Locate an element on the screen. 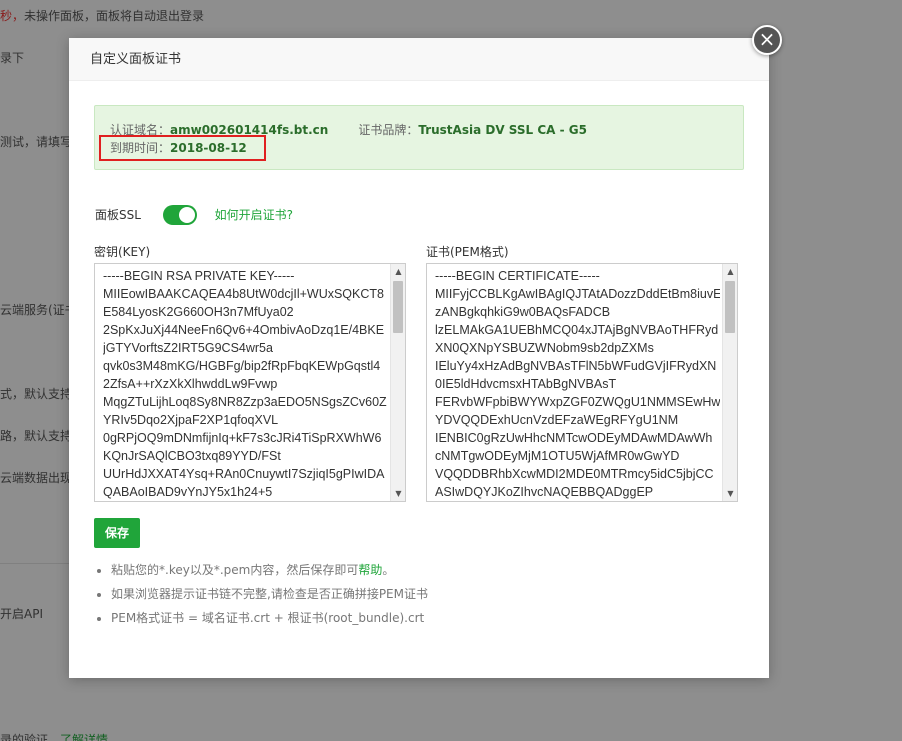 The image size is (902, 741). panel-ssl-row: 面板SSL 如何开启证书? is located at coordinates (194, 214).